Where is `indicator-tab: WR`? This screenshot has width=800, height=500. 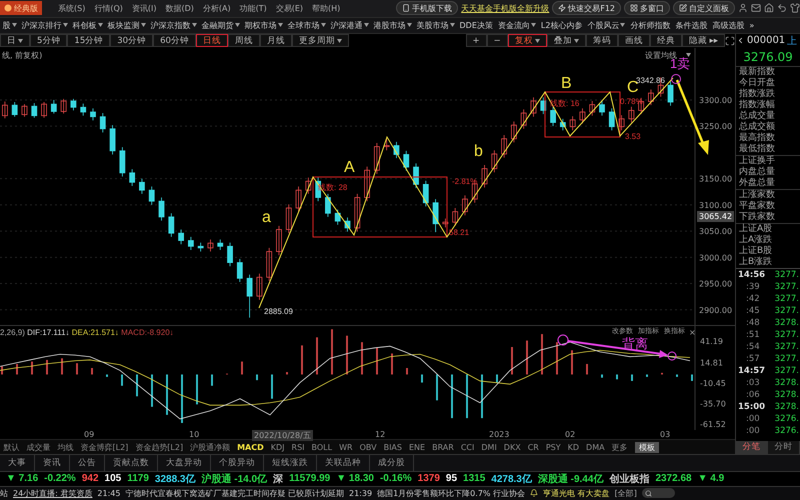
indicator-tab: WR is located at coordinates (346, 447).